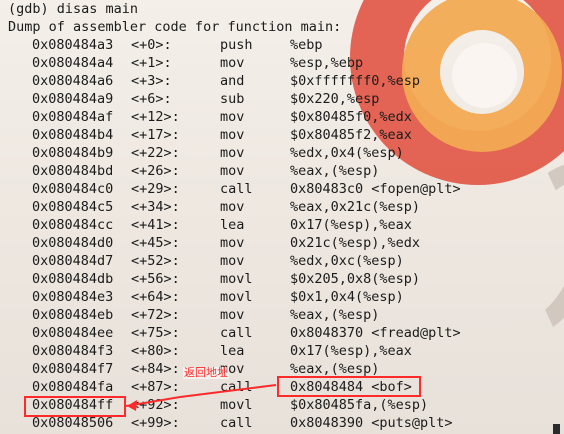 The image size is (564, 434). I want to click on instruction-row: 0x080484eb <+72>: mov %eax,(%esp), so click(286, 315).